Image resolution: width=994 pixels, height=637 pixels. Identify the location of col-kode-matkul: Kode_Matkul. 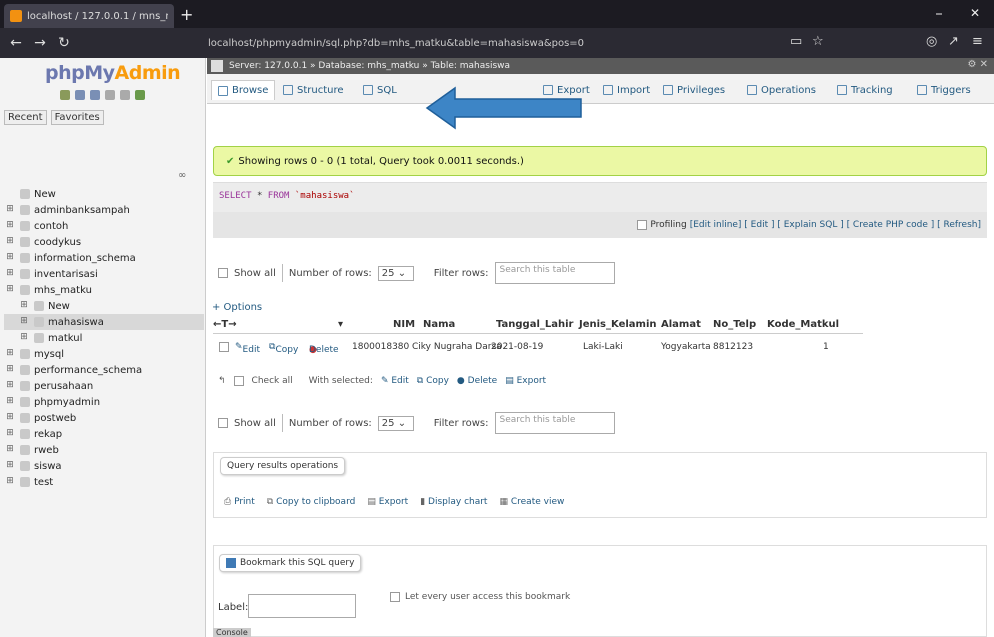
(803, 324).